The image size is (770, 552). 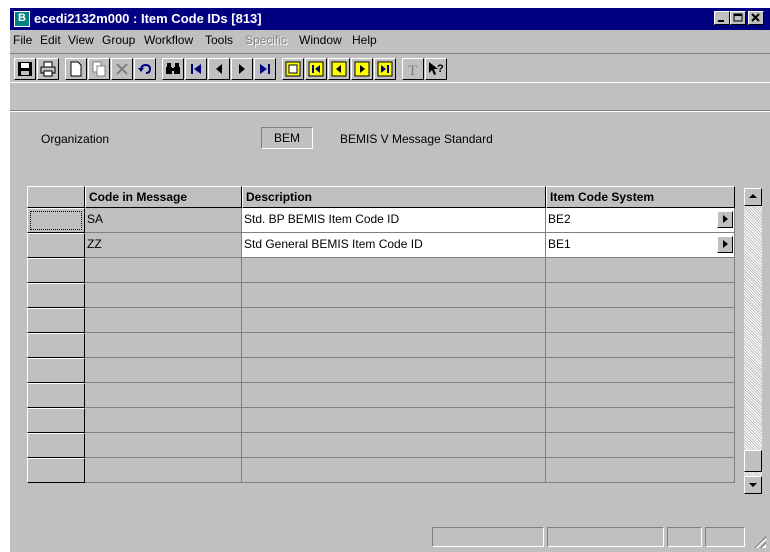 I want to click on svg-text: T, so click(x=412, y=70).